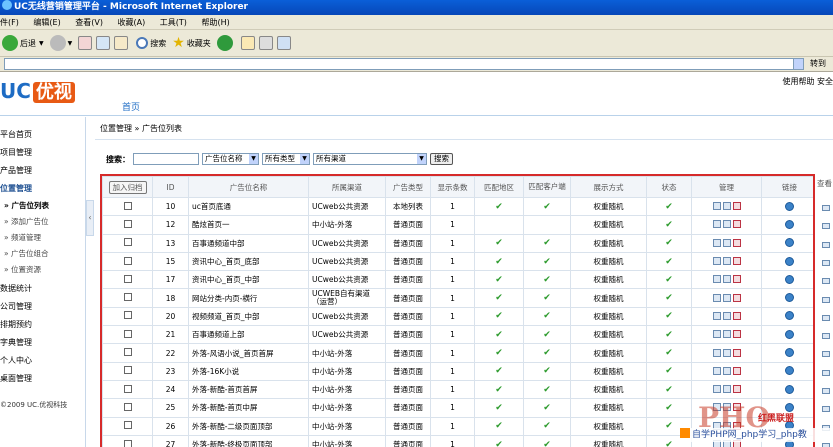 Image resolution: width=833 pixels, height=447 pixels. What do you see at coordinates (16, 342) in the screenshot?
I see `sidebar-item-dictionary: 字典管理` at bounding box center [16, 342].